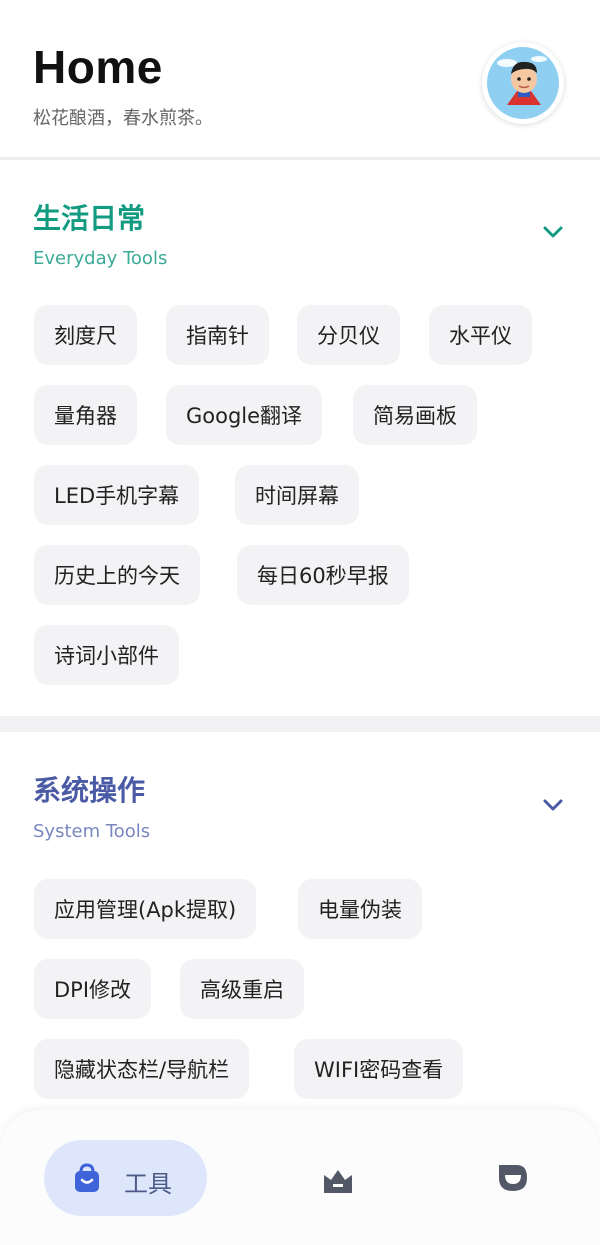 The image size is (600, 1245). Describe the element at coordinates (89, 790) in the screenshot. I see `section-title: 系统操作` at that location.